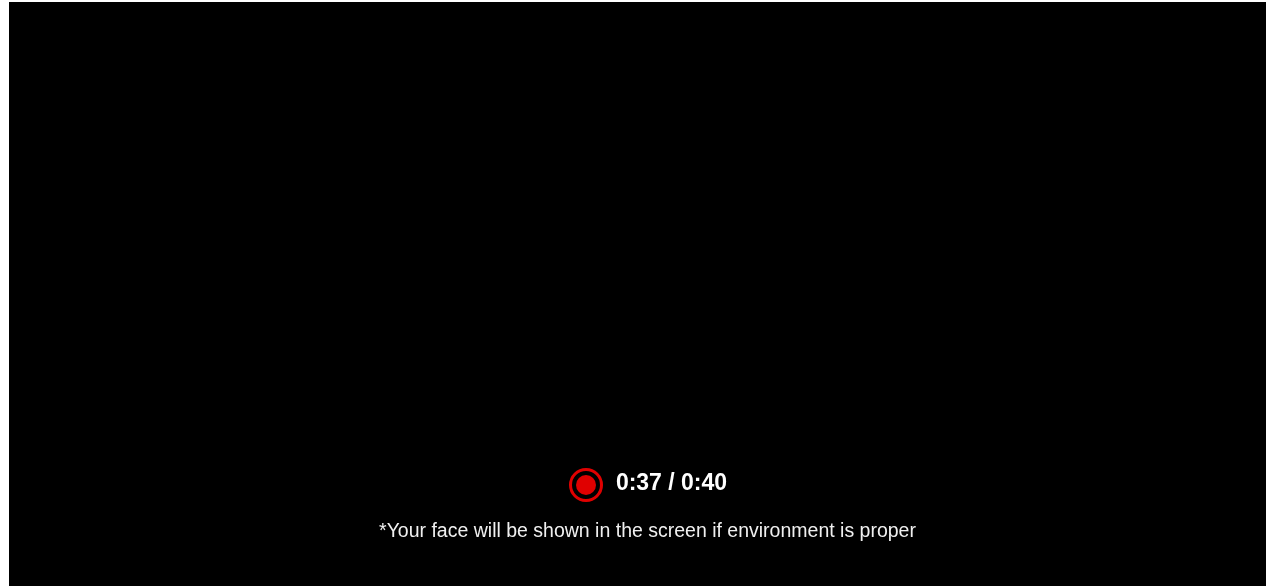 Image resolution: width=1266 pixels, height=586 pixels. I want to click on face-notice: *Your face will be shown in the screen if environment is proper, so click(647, 530).